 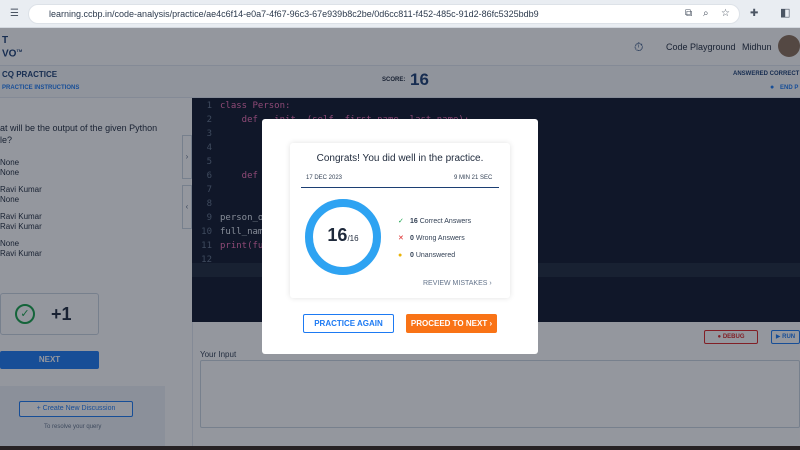 I want to click on proceed-to-next-button: PROCEED TO NEXT ›, so click(x=451, y=323).